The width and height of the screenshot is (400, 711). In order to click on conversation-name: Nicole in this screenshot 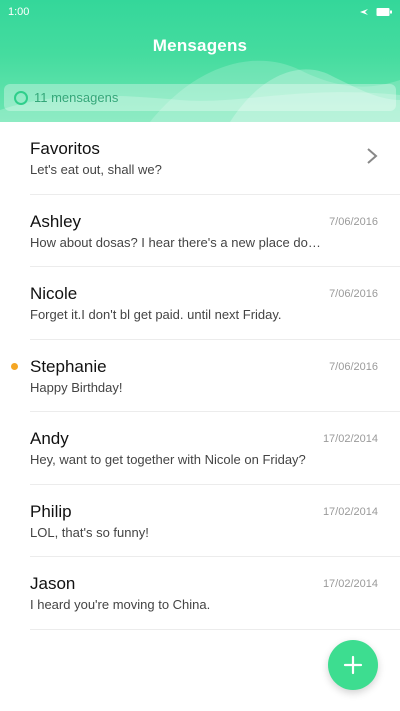, I will do `click(54, 293)`.